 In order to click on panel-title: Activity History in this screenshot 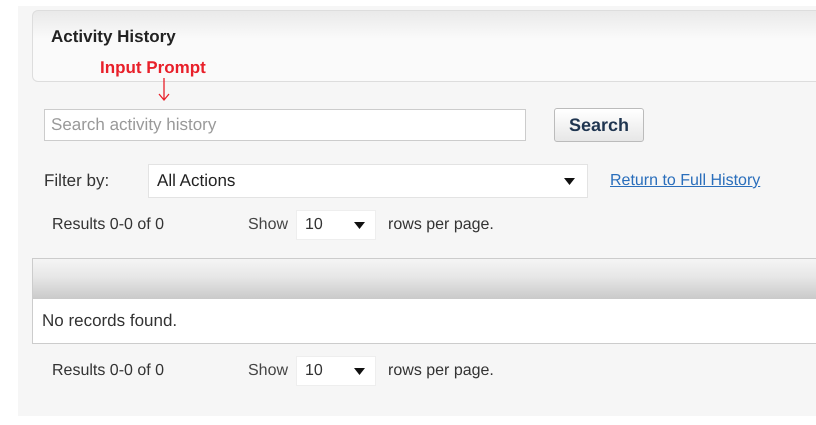, I will do `click(113, 36)`.